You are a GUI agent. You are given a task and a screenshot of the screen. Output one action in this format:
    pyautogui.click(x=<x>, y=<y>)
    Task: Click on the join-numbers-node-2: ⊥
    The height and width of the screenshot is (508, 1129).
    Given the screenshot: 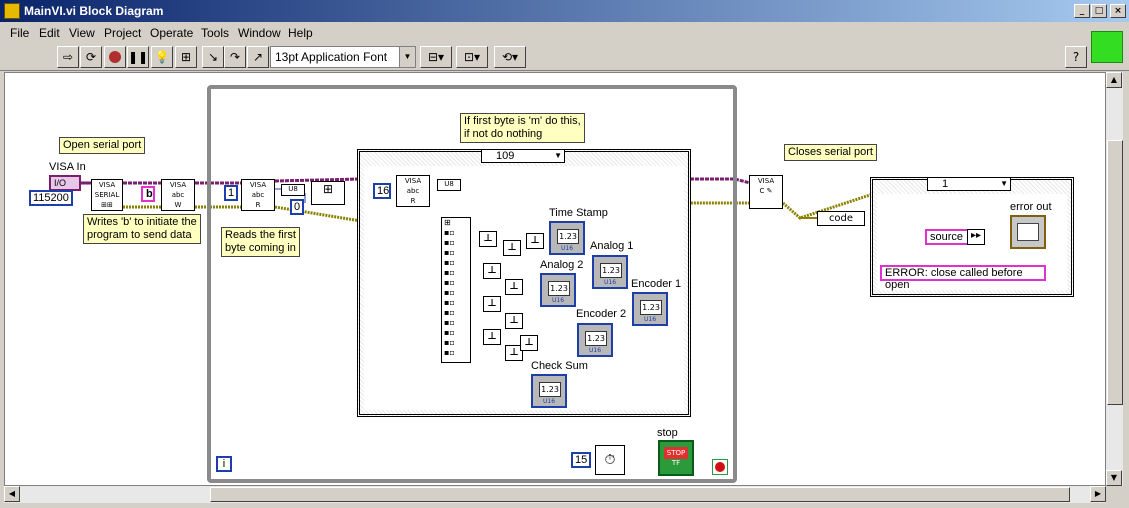 What is the action you would take?
    pyautogui.click(x=512, y=248)
    